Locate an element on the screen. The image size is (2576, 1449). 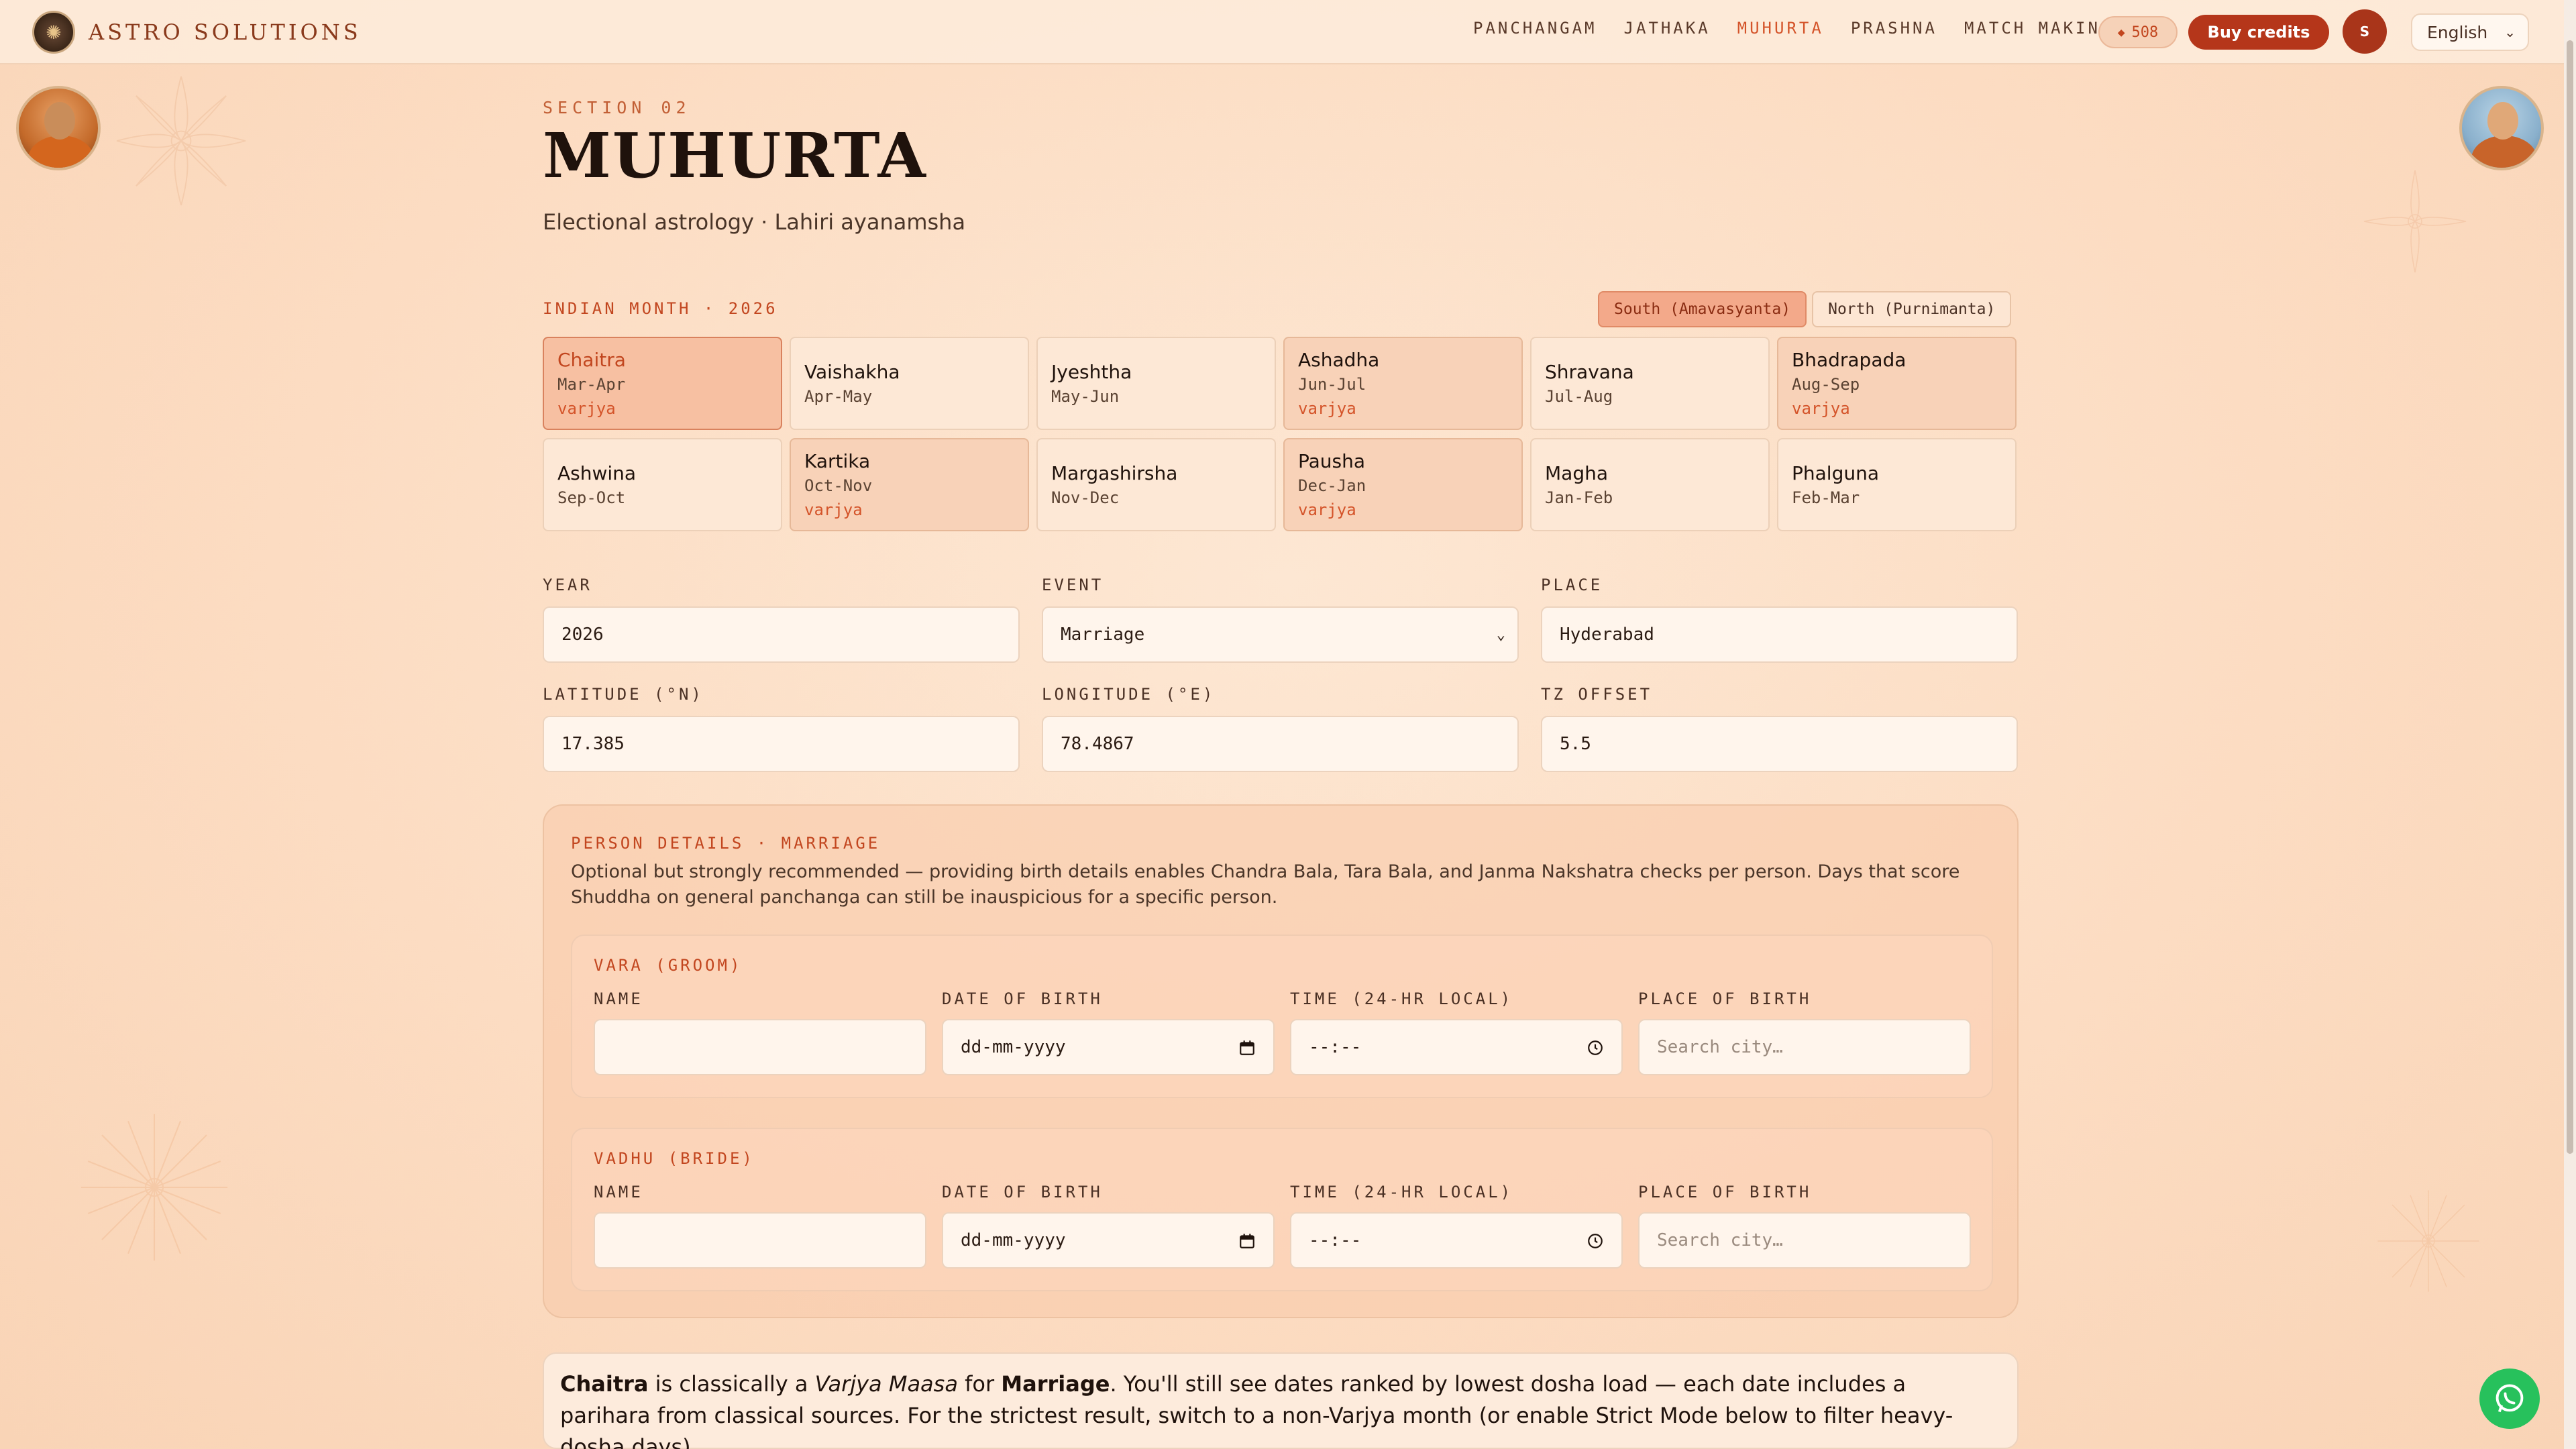
month-card-jyeshtha: Jyeshtha May-Jun is located at coordinates (1156, 383).